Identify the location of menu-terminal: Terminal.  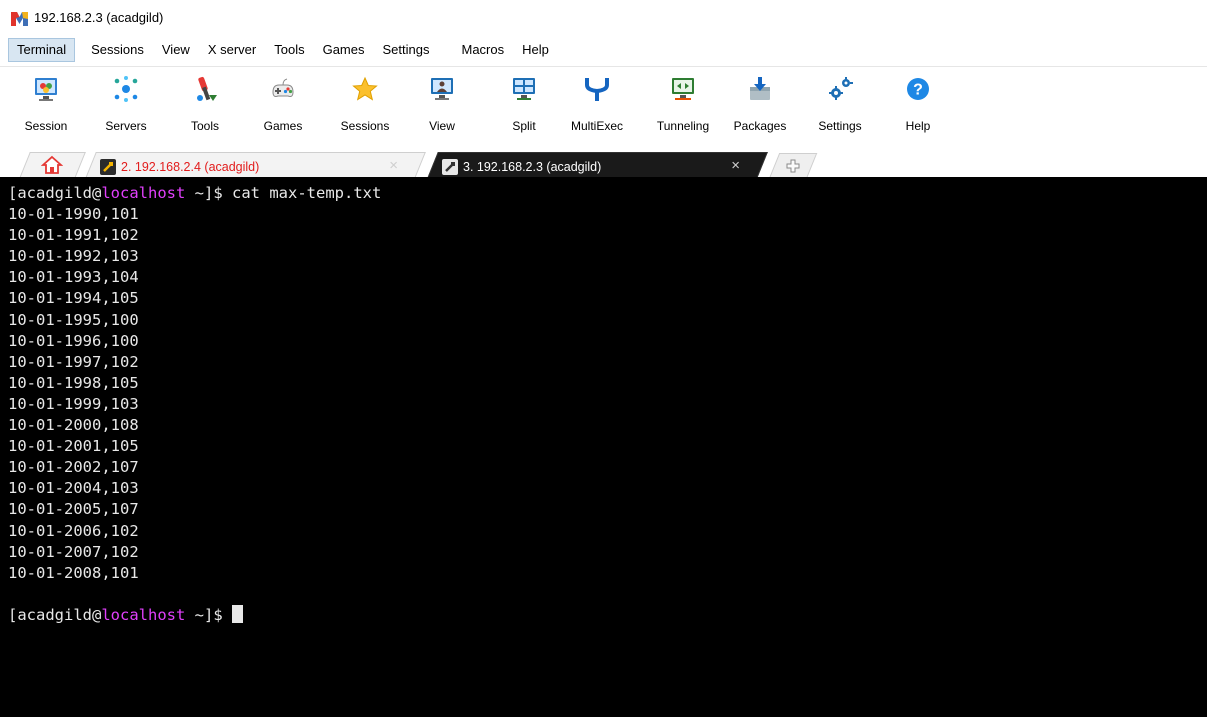
(42, 50).